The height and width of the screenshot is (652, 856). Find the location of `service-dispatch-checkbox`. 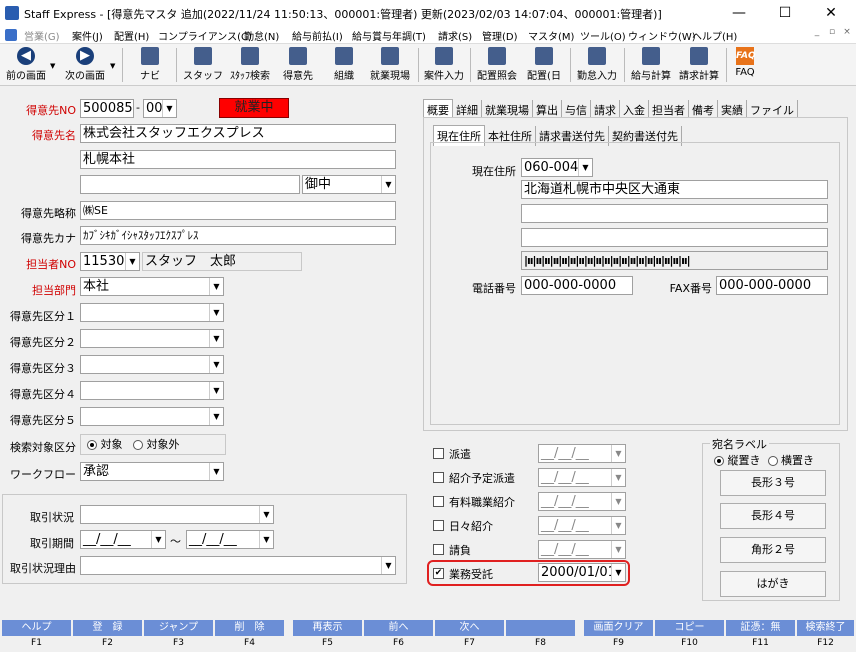

service-dispatch-checkbox is located at coordinates (438, 453).